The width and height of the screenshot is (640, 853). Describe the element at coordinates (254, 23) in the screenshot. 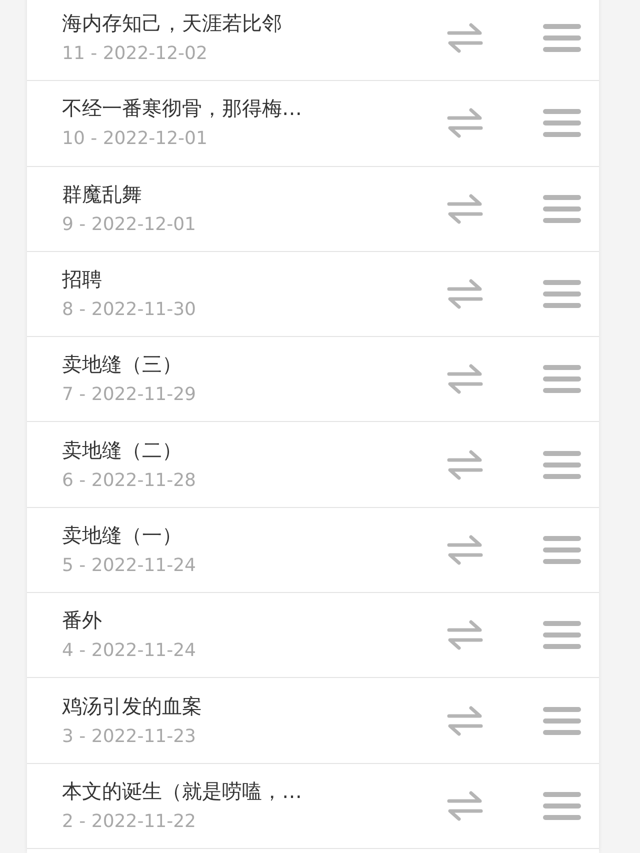

I see `chapter-title: 海内存知己，天涯若比邻` at that location.